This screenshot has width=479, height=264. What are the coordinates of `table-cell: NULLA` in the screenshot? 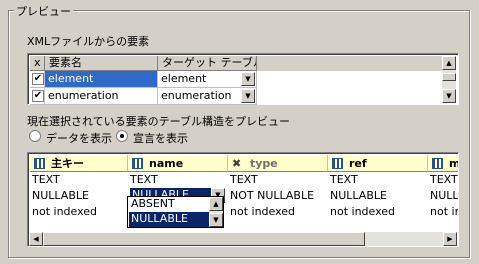 It's located at (444, 195).